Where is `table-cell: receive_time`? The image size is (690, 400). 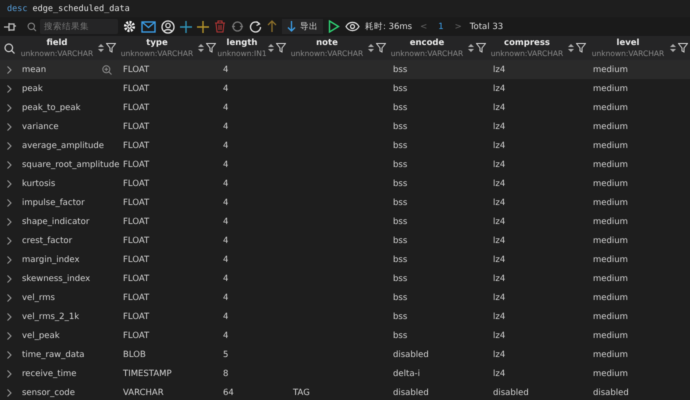
table-cell: receive_time is located at coordinates (49, 373).